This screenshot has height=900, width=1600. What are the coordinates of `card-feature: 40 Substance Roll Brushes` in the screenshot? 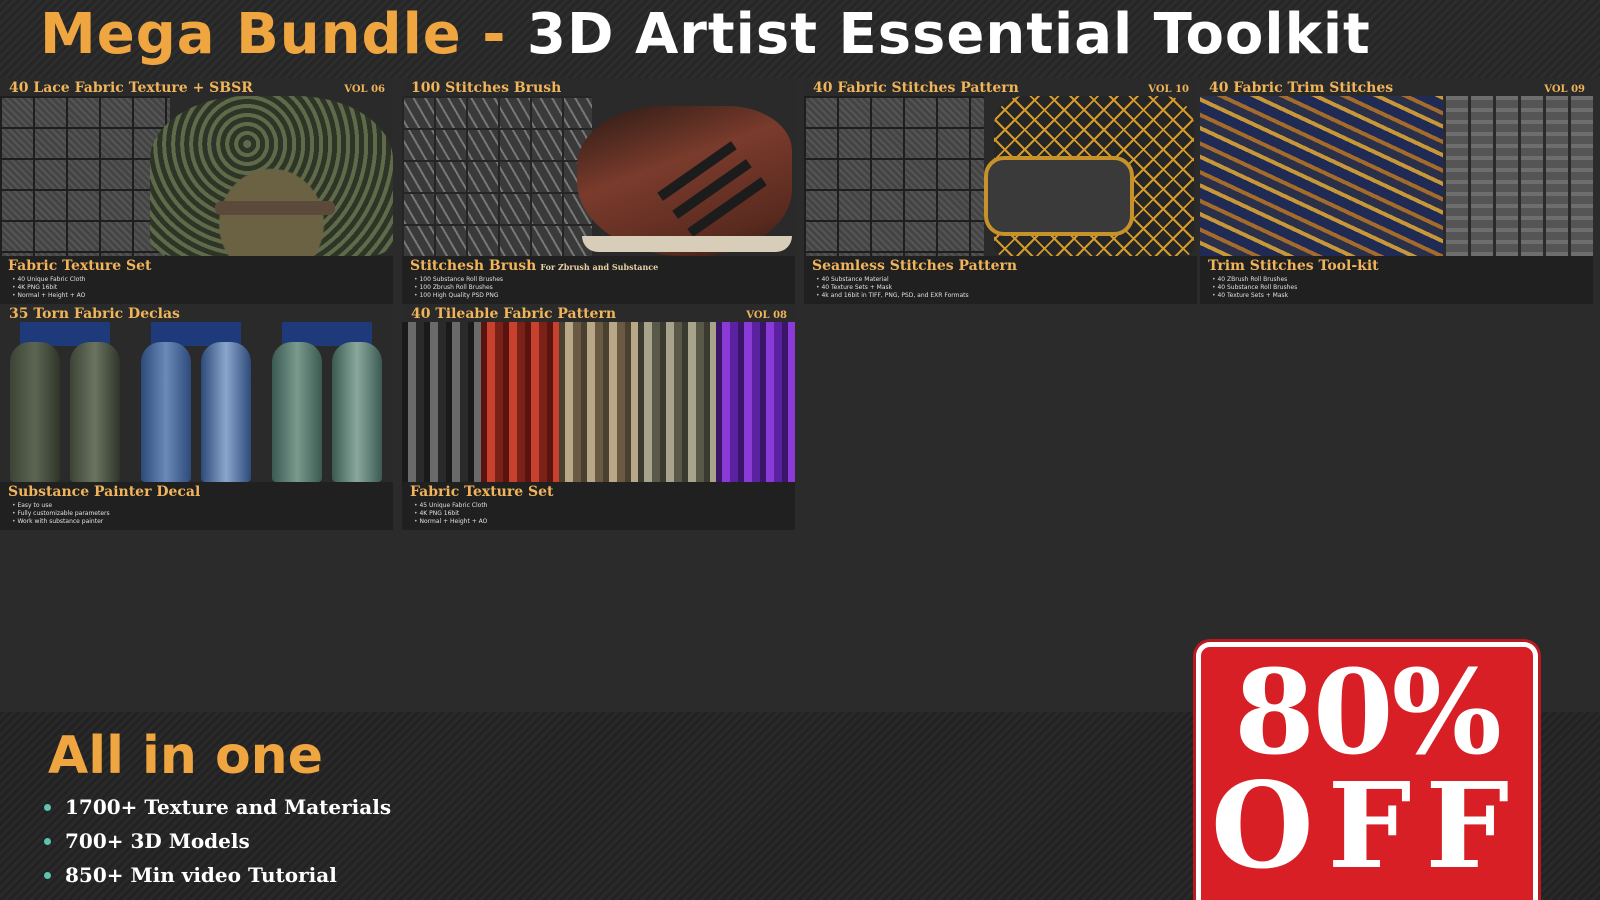 It's located at (1254, 288).